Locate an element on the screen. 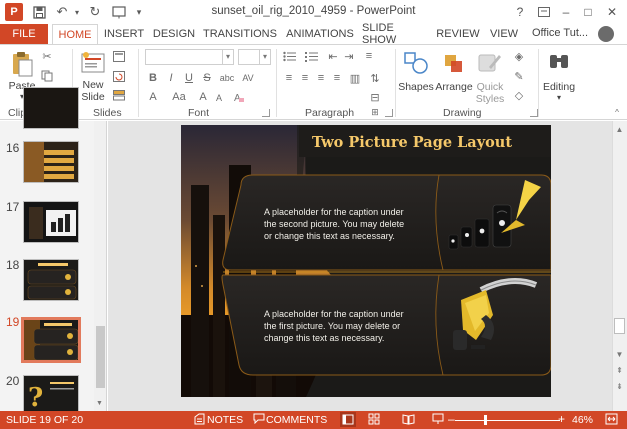 The image size is (627, 429). character-spacing-button: AV is located at coordinates (248, 78).